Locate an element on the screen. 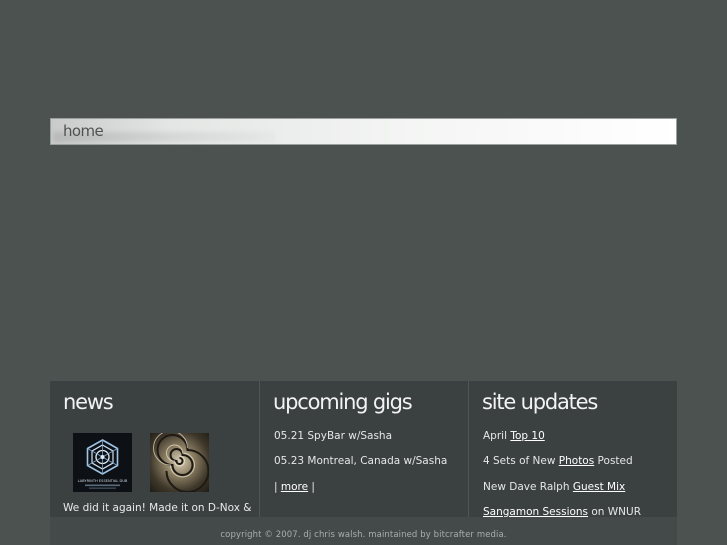 The width and height of the screenshot is (727, 545). album-cover-icon: LABYRINTH ESSENTIAL DUB is located at coordinates (102, 462).